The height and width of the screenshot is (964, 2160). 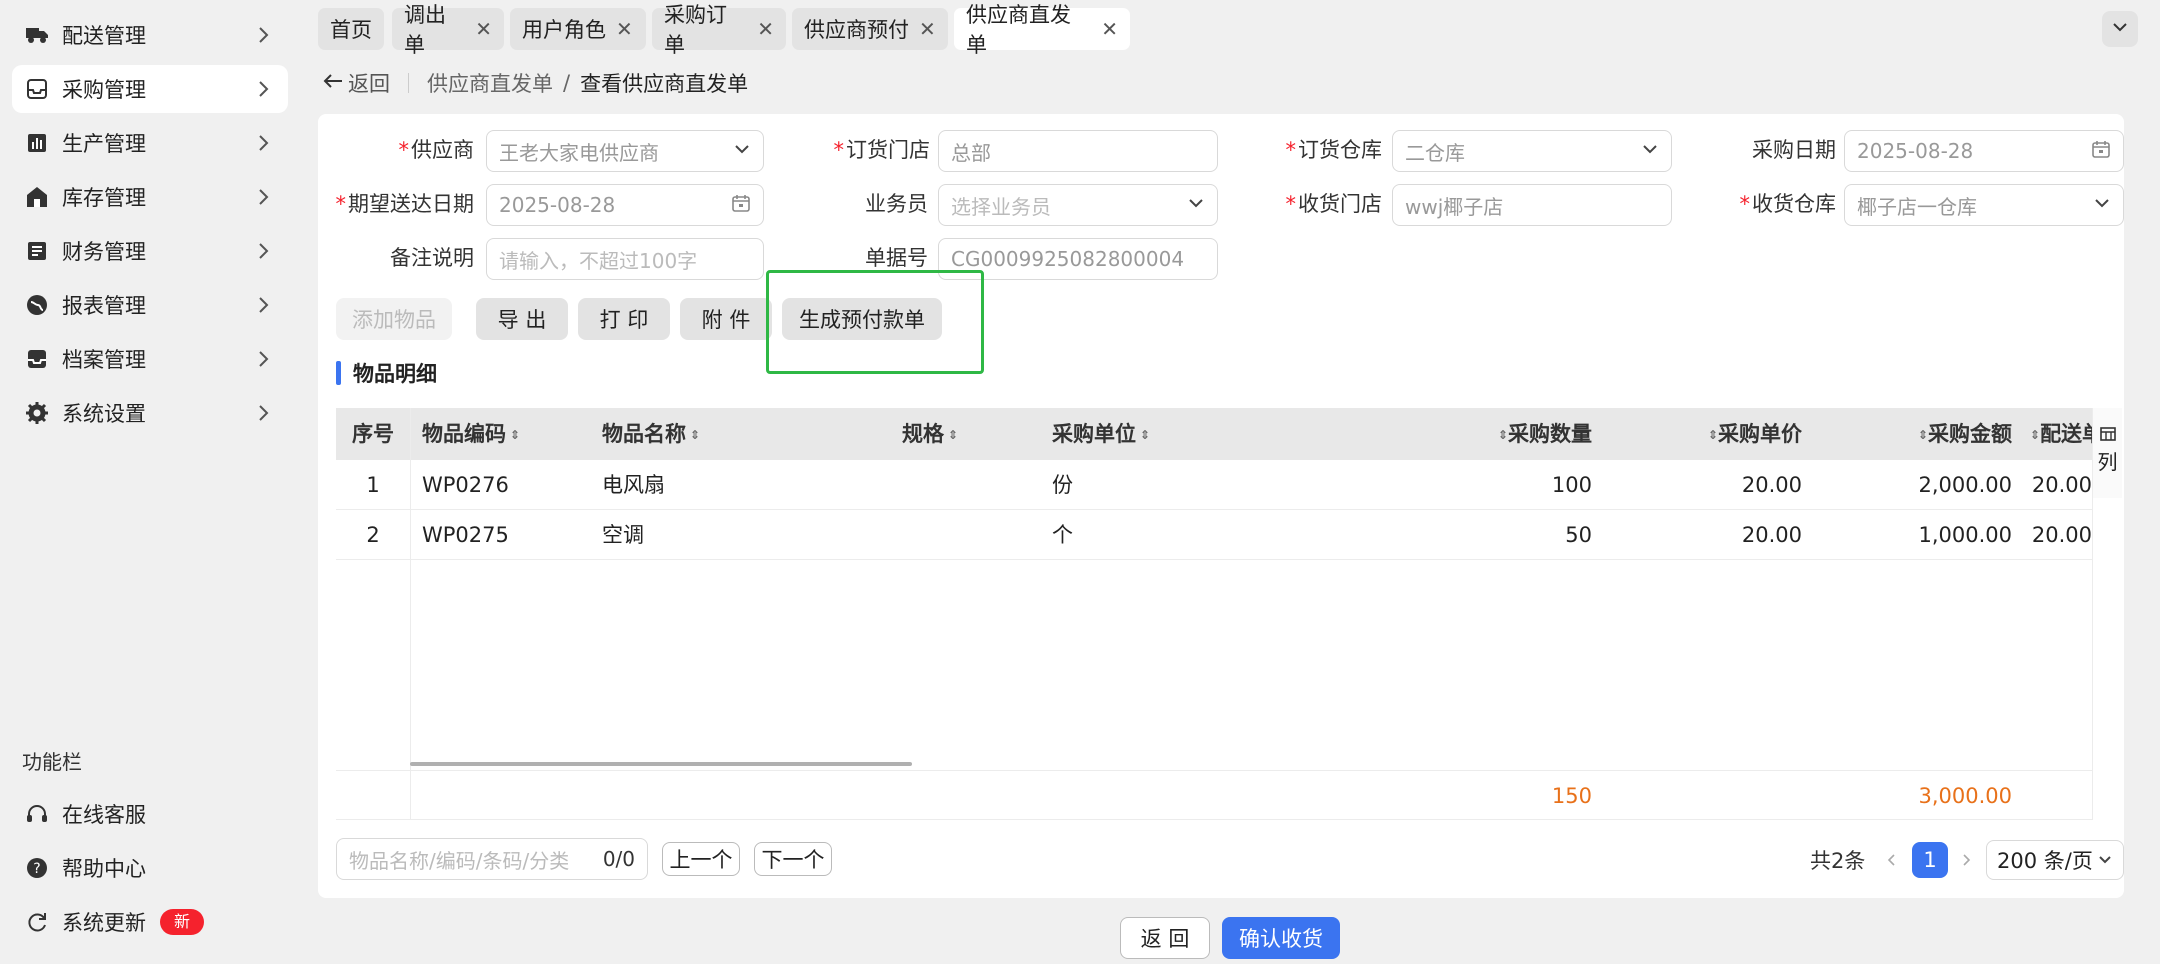 I want to click on sidebar-item-inventory: 库存管理, so click(x=150, y=197).